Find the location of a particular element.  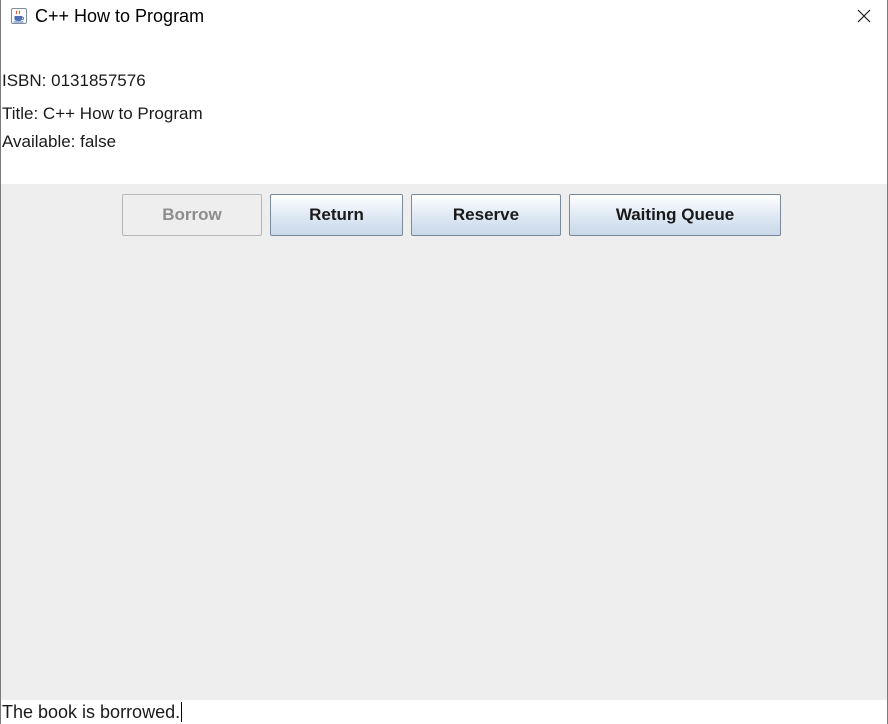

isbn-label: ISBN: 0131857576 is located at coordinates (74, 80).